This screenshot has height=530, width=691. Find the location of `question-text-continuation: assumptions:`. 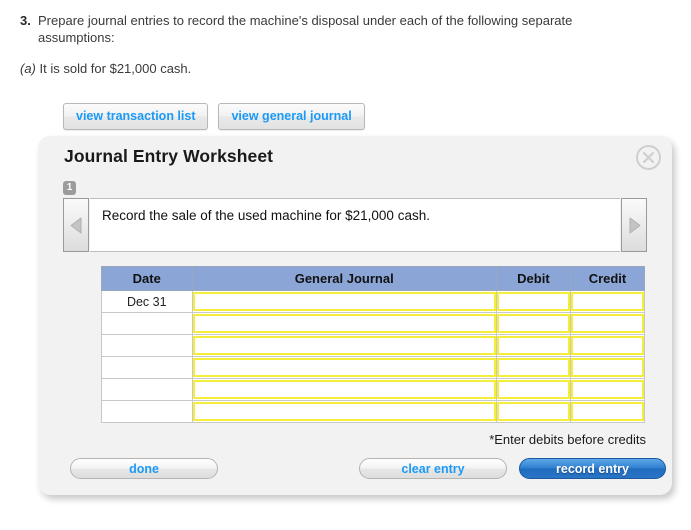

question-text-continuation: assumptions: is located at coordinates (76, 37).